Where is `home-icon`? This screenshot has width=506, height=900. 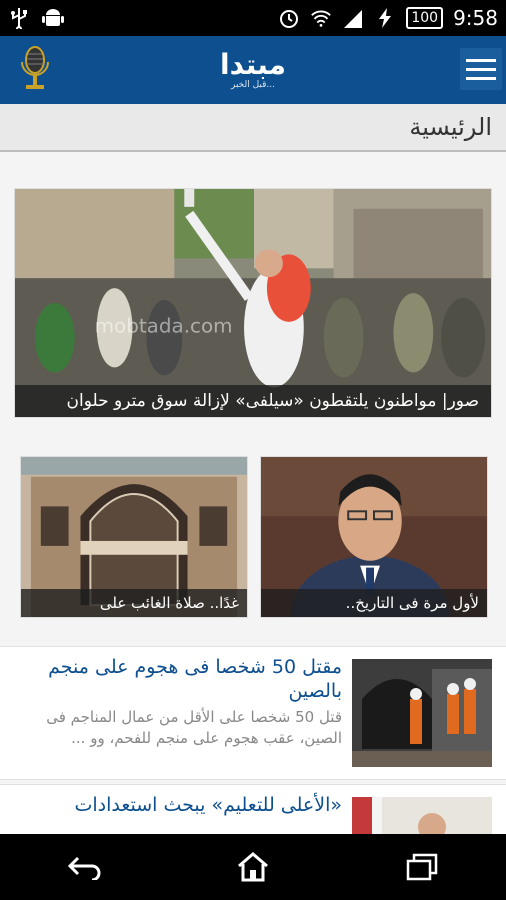
home-icon is located at coordinates (253, 867).